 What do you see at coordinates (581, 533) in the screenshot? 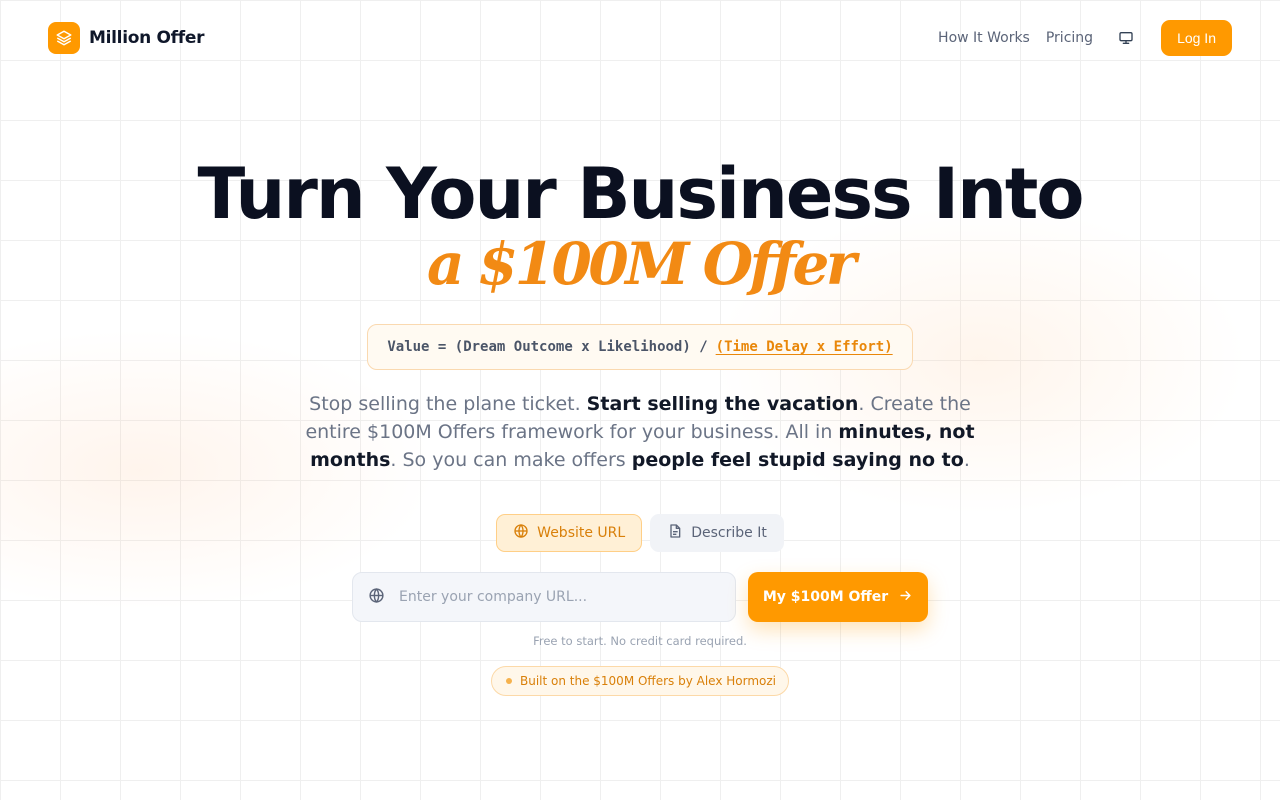
I see `mode-label: Website URL` at bounding box center [581, 533].